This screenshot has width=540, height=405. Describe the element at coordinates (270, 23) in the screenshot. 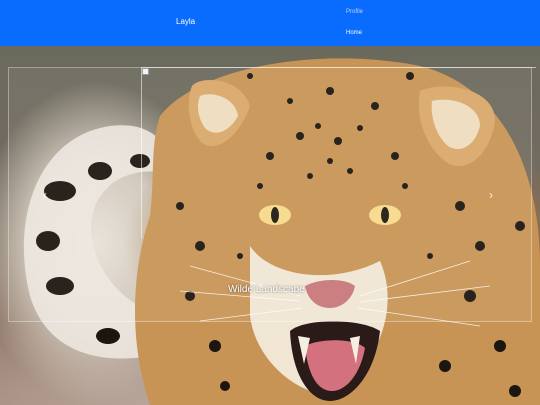

I see `top-navbar: Layla Profile Home` at that location.